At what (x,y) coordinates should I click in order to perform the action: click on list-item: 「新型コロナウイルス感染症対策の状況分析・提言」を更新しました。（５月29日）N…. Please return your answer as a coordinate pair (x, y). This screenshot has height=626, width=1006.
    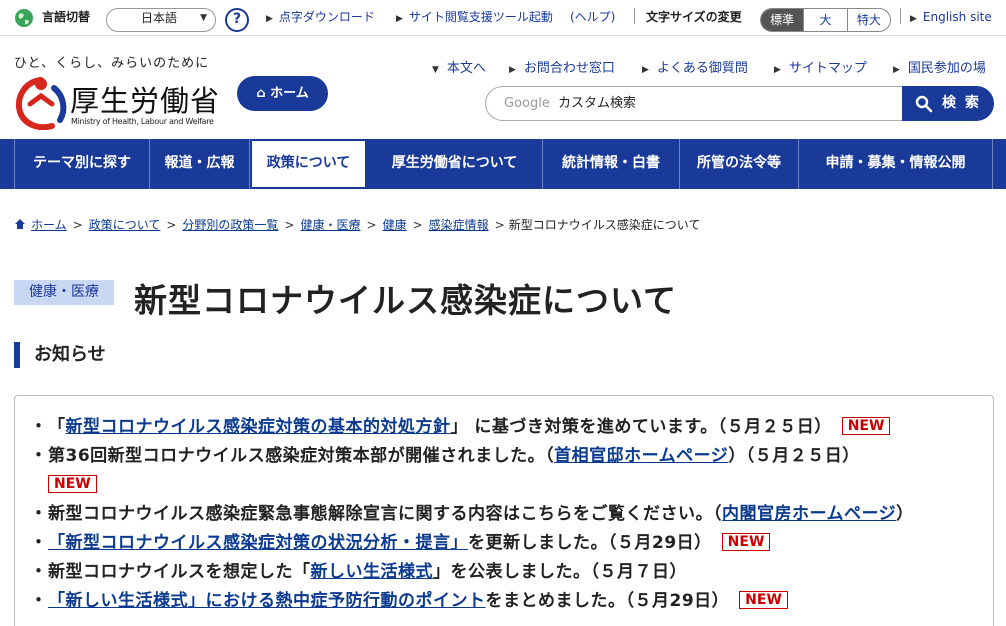
    Looking at the image, I should click on (501, 543).